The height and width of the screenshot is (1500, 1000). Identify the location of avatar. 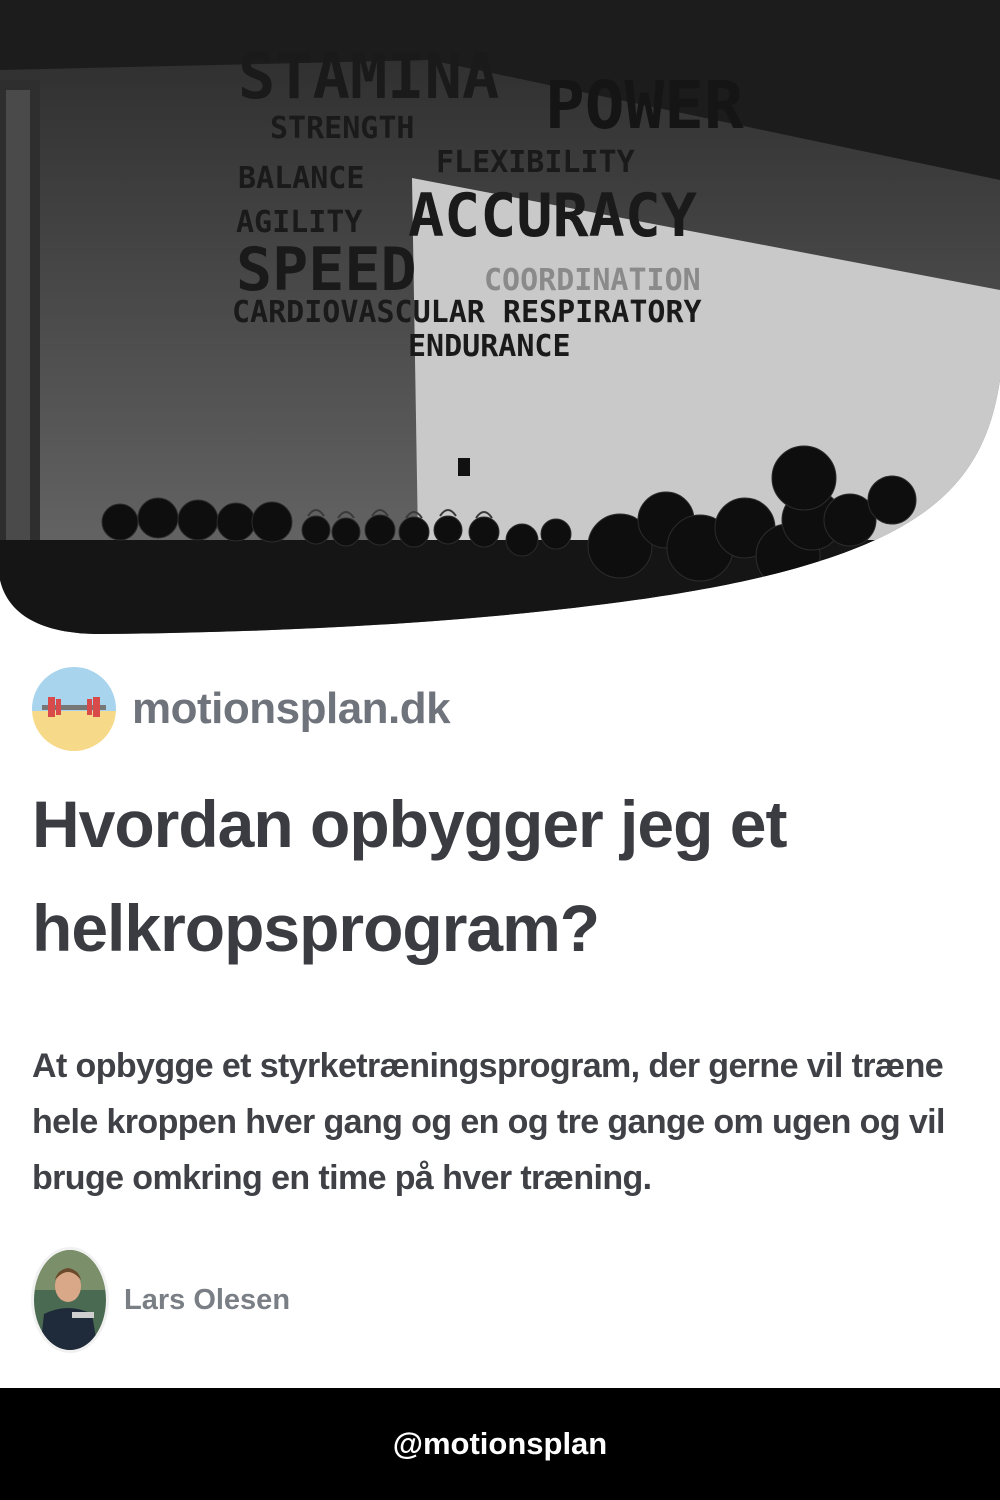
(70, 1300).